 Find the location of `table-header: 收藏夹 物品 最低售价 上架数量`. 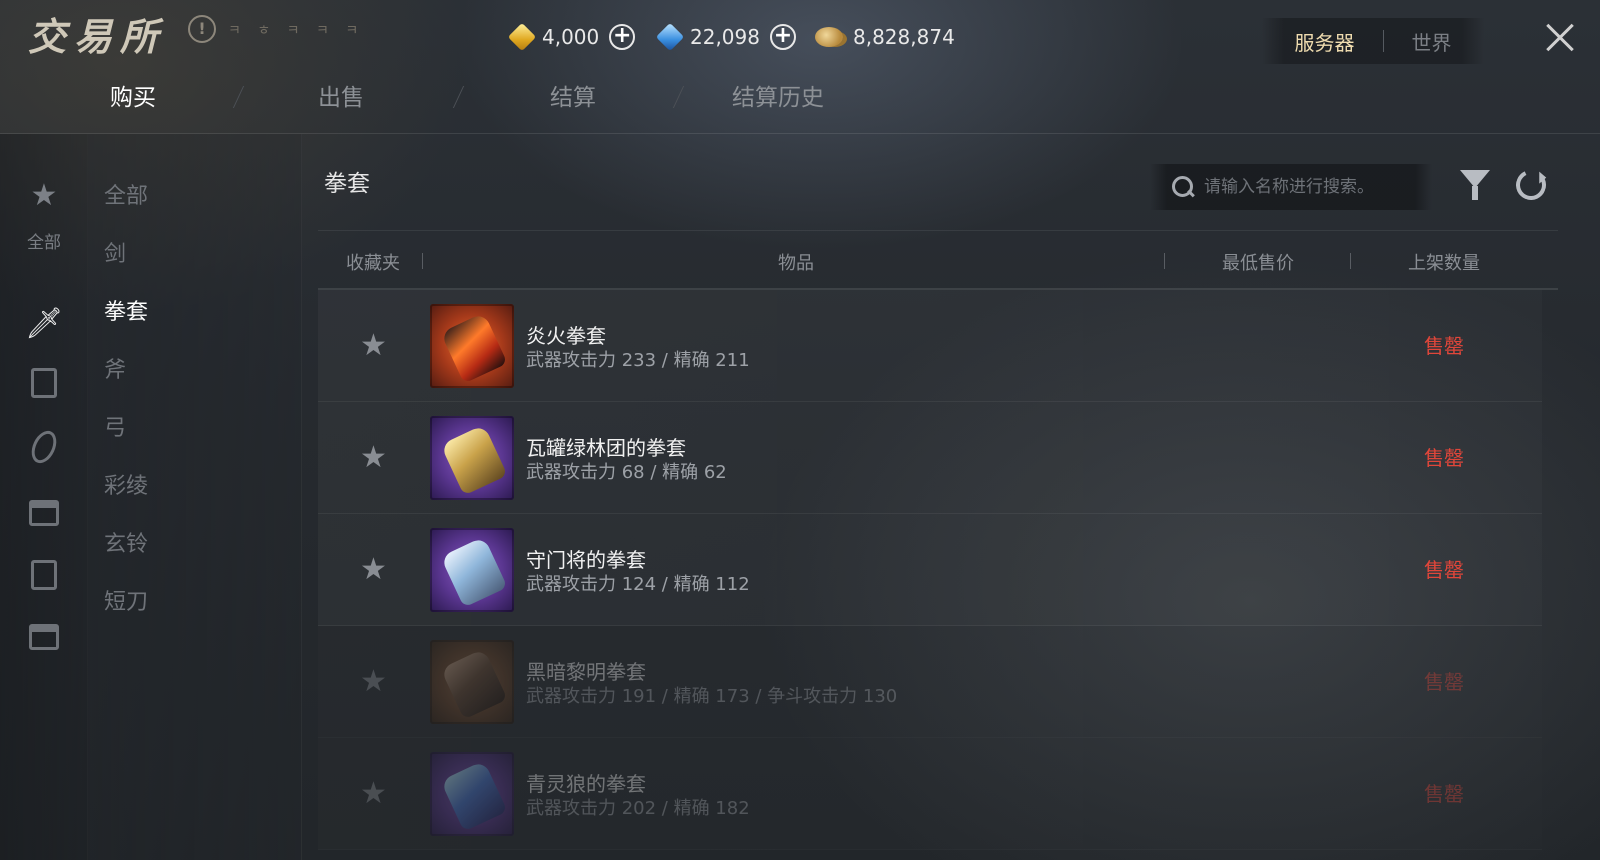

table-header: 收藏夹 物品 最低售价 上架数量 is located at coordinates (938, 260).